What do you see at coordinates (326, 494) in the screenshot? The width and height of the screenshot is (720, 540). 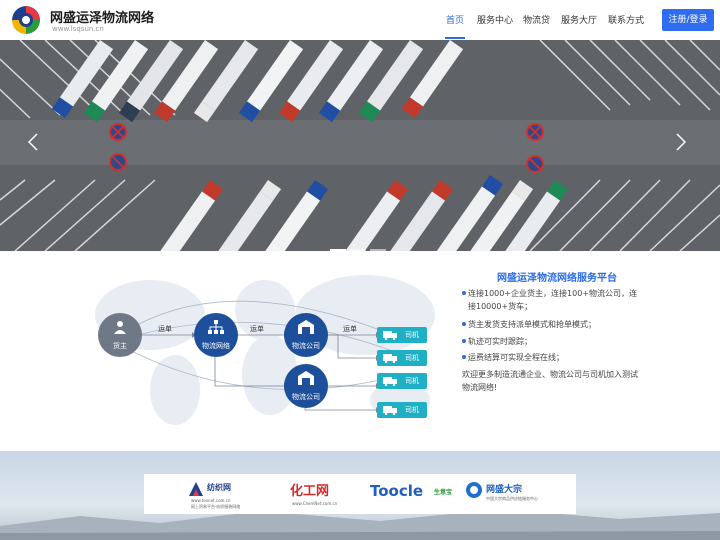 I see `partner-chemnet: 化工网 www.ChemNet.com.cn` at bounding box center [326, 494].